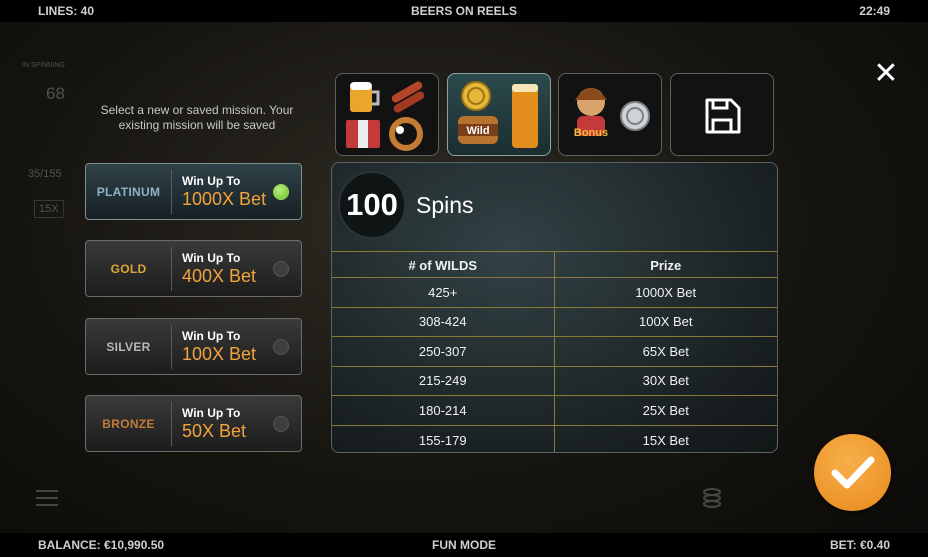 Image resolution: width=928 pixels, height=557 pixels. What do you see at coordinates (193, 423) in the screenshot?
I see `mission-bronze: BRONZE Win Up To 50X Bet` at bounding box center [193, 423].